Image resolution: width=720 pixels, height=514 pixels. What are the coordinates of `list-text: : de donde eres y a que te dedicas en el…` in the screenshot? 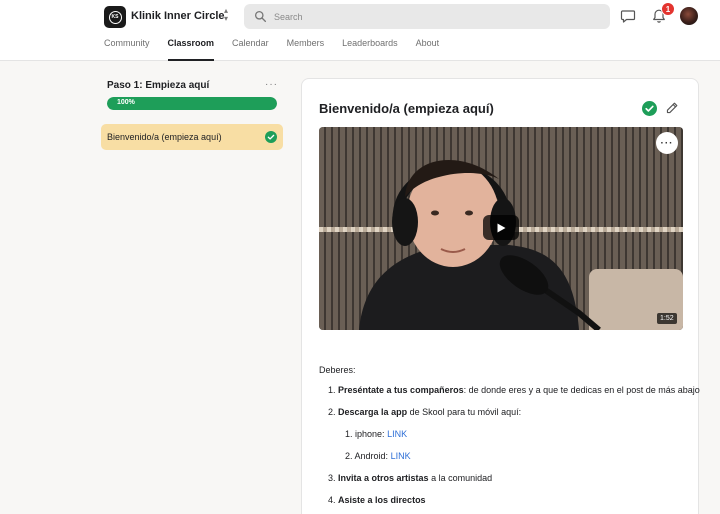 It's located at (581, 390).